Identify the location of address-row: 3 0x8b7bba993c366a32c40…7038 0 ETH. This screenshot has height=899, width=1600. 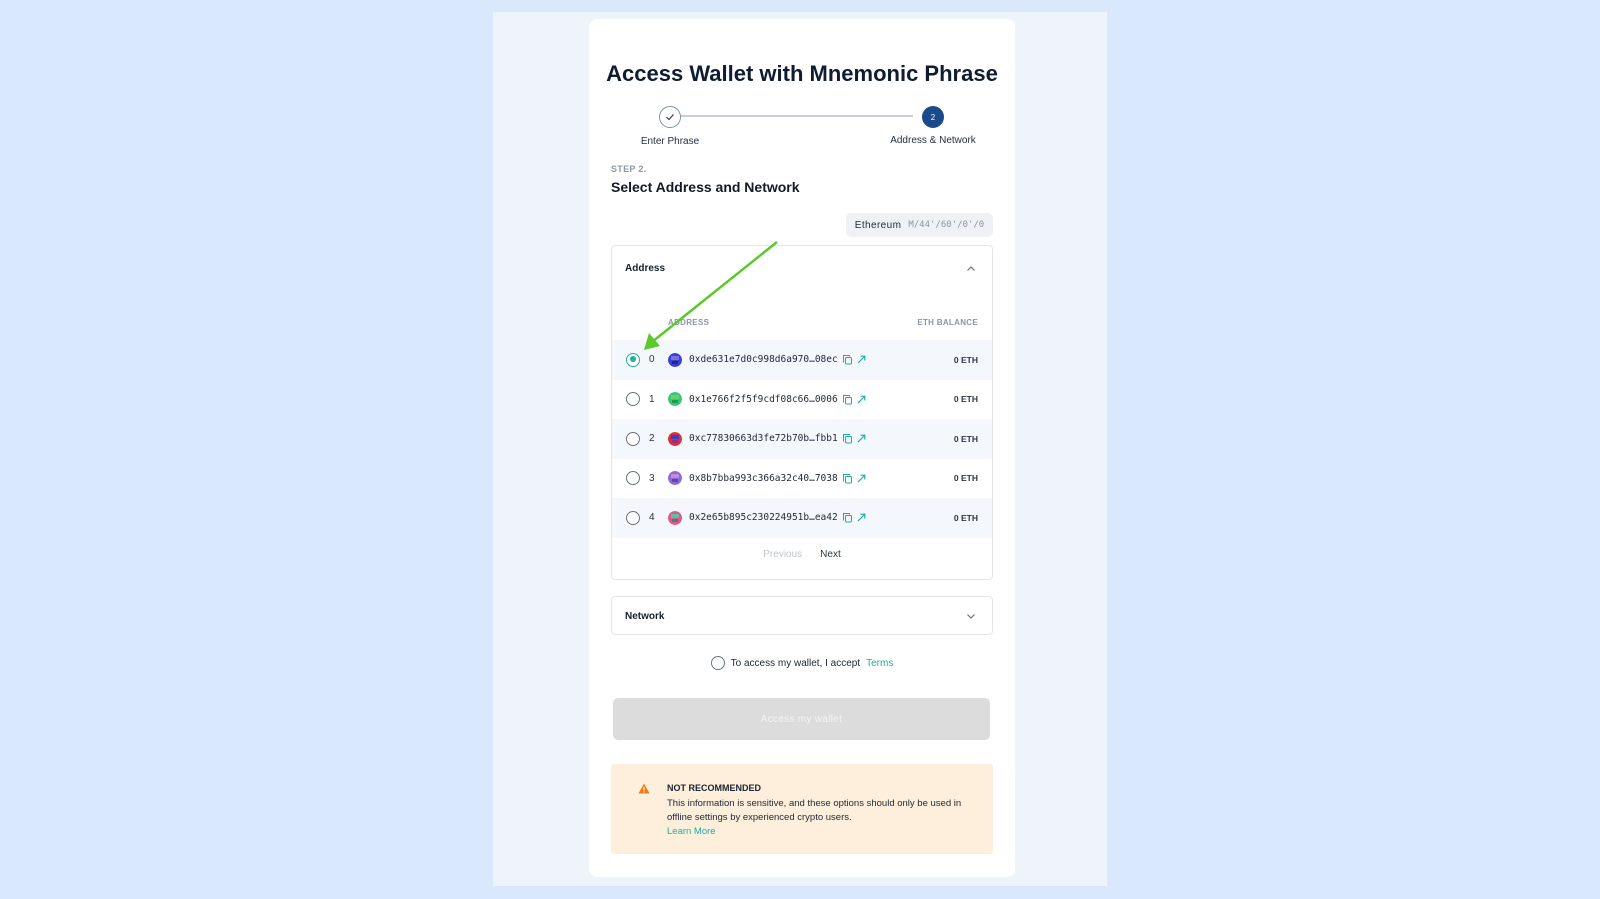
(802, 479).